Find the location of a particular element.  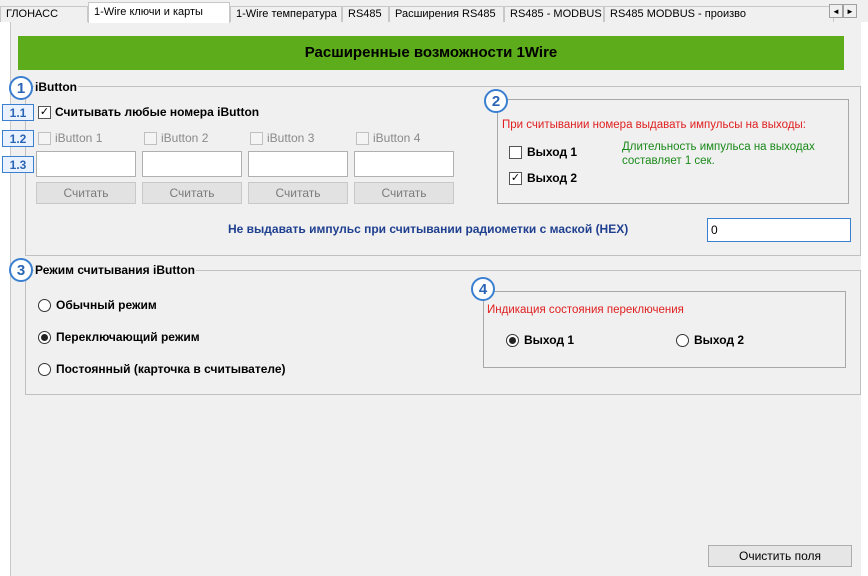

marker-2: 2 is located at coordinates (496, 101).